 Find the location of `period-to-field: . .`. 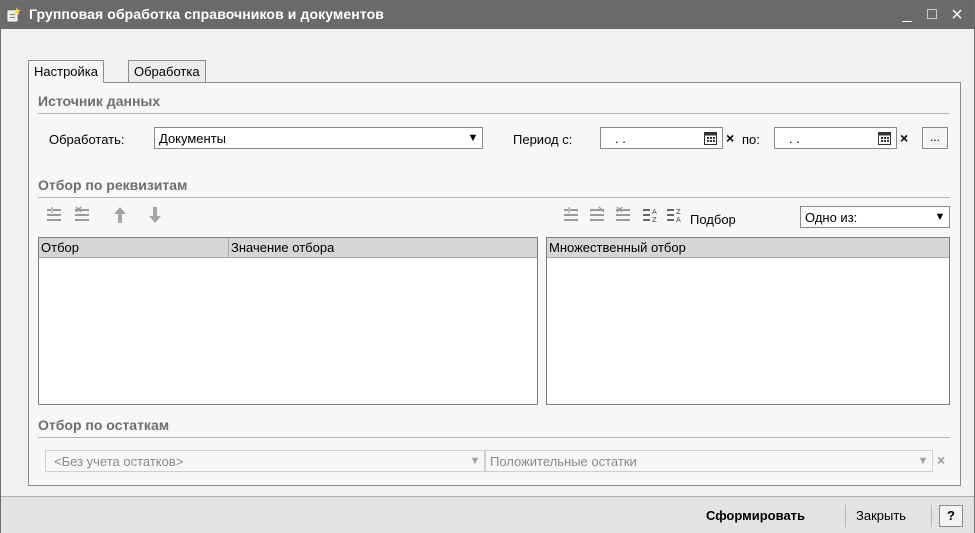

period-to-field: . . is located at coordinates (835, 138).